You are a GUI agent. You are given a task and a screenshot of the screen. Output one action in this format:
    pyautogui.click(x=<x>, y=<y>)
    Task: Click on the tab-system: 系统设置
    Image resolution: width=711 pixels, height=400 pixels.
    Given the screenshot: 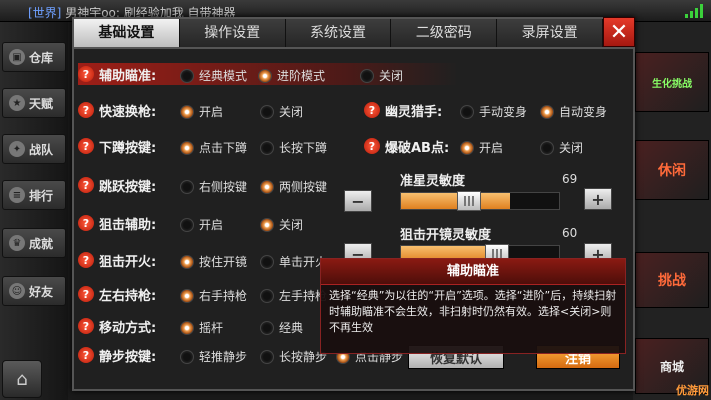 What is the action you would take?
    pyautogui.click(x=338, y=33)
    